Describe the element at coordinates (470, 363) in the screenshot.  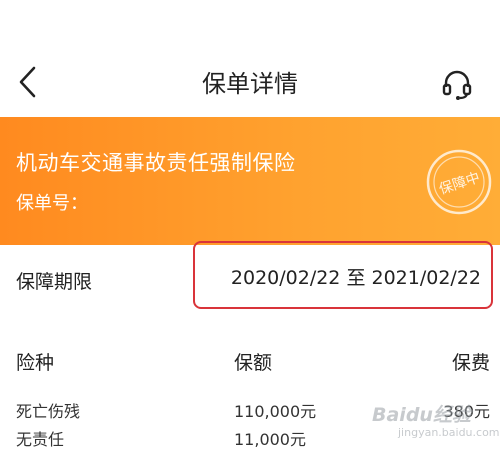
I see `column-header-premium: 保费` at that location.